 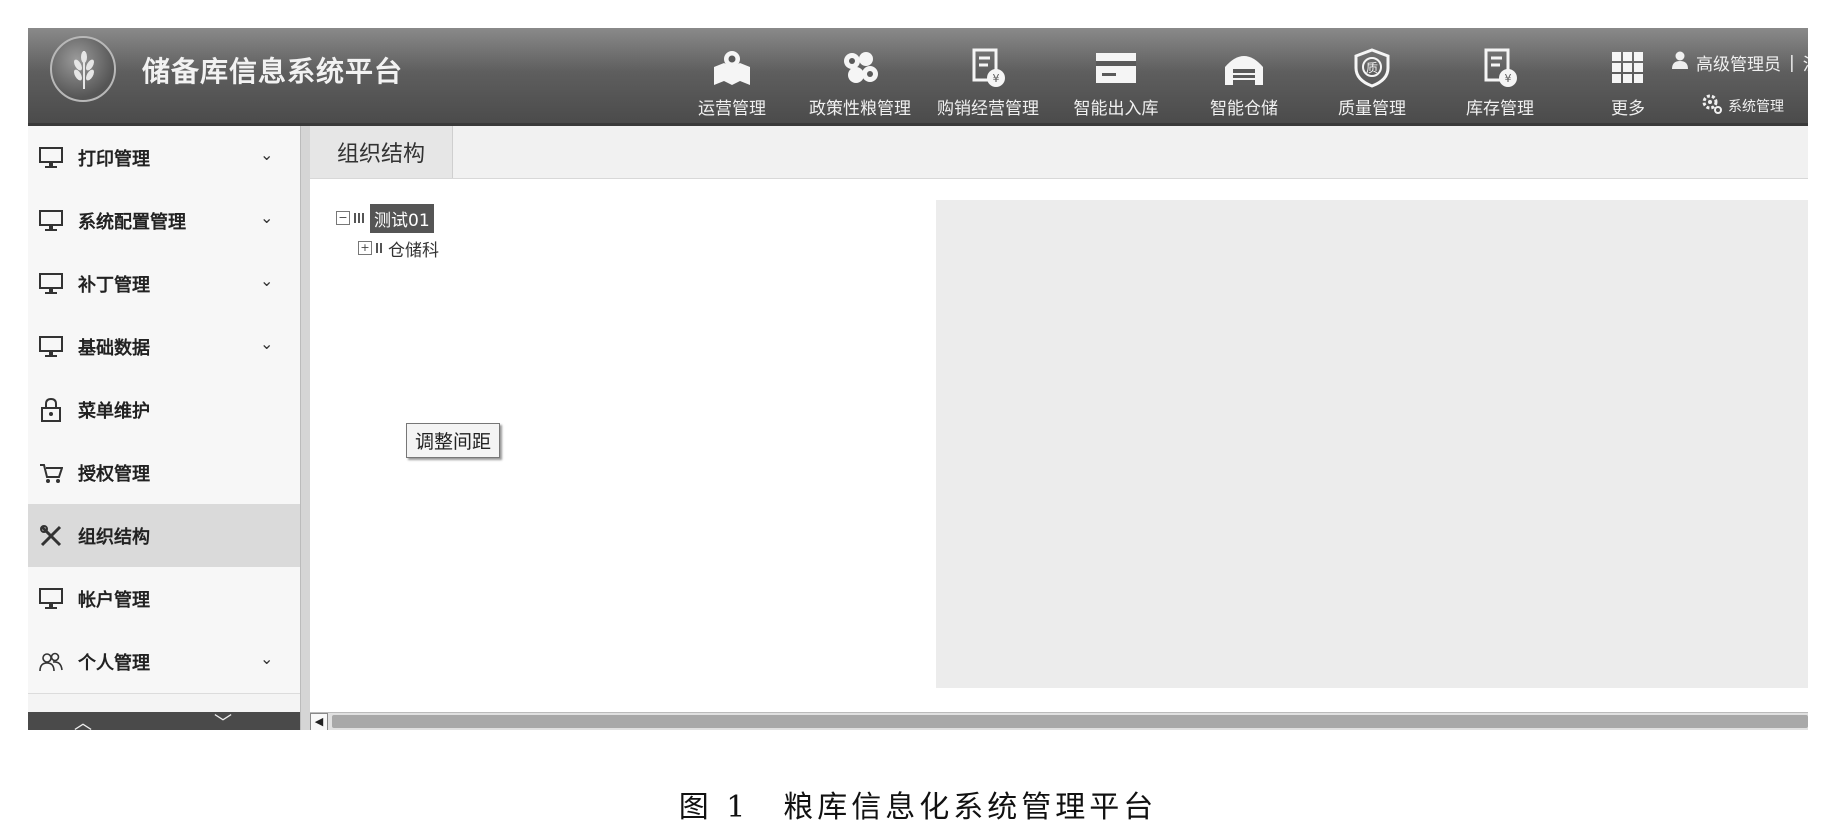 What do you see at coordinates (164, 284) in the screenshot?
I see `sidebar-item-patch: 补丁管理 ⌄` at bounding box center [164, 284].